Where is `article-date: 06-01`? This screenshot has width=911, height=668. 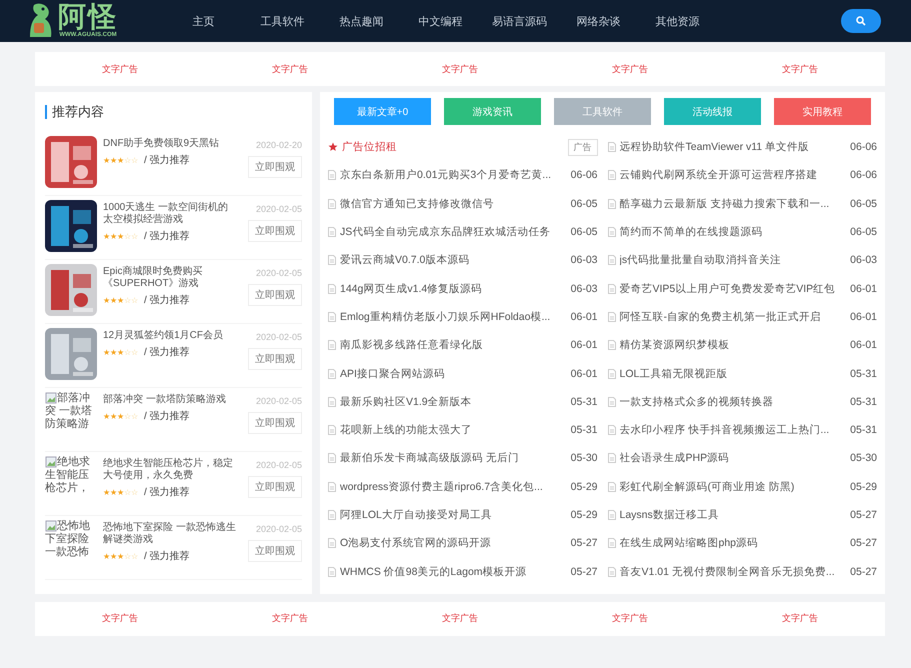
article-date: 06-01 is located at coordinates (863, 345).